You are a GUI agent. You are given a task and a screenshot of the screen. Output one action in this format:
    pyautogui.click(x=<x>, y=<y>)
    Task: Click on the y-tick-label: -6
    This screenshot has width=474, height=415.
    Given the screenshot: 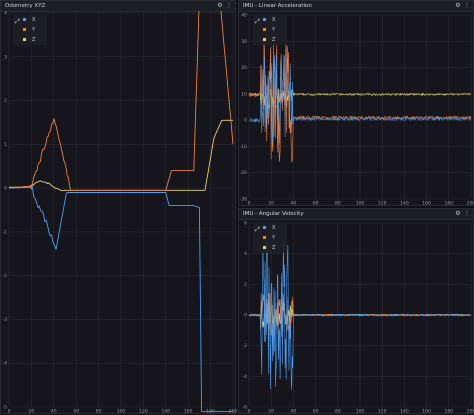 What is the action you would take?
    pyautogui.click(x=245, y=408)
    